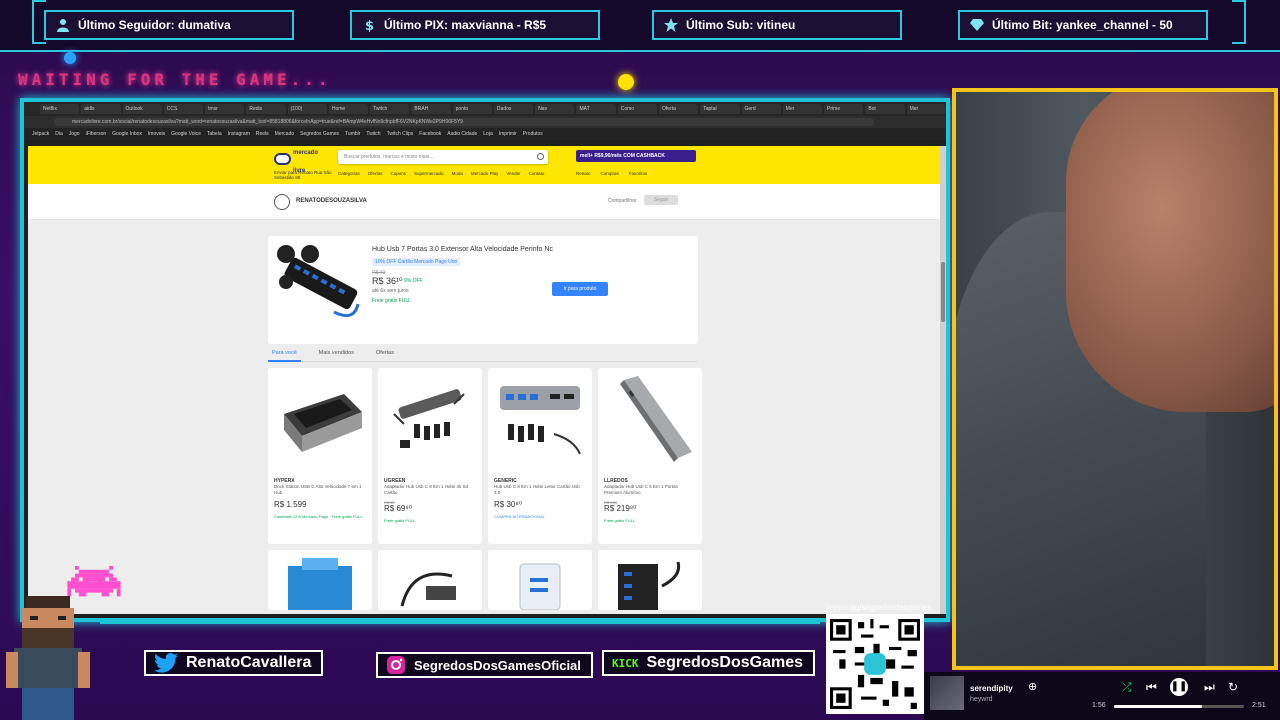 The height and width of the screenshot is (720, 1280). I want to click on bookmark-item: Facebook, so click(430, 134).